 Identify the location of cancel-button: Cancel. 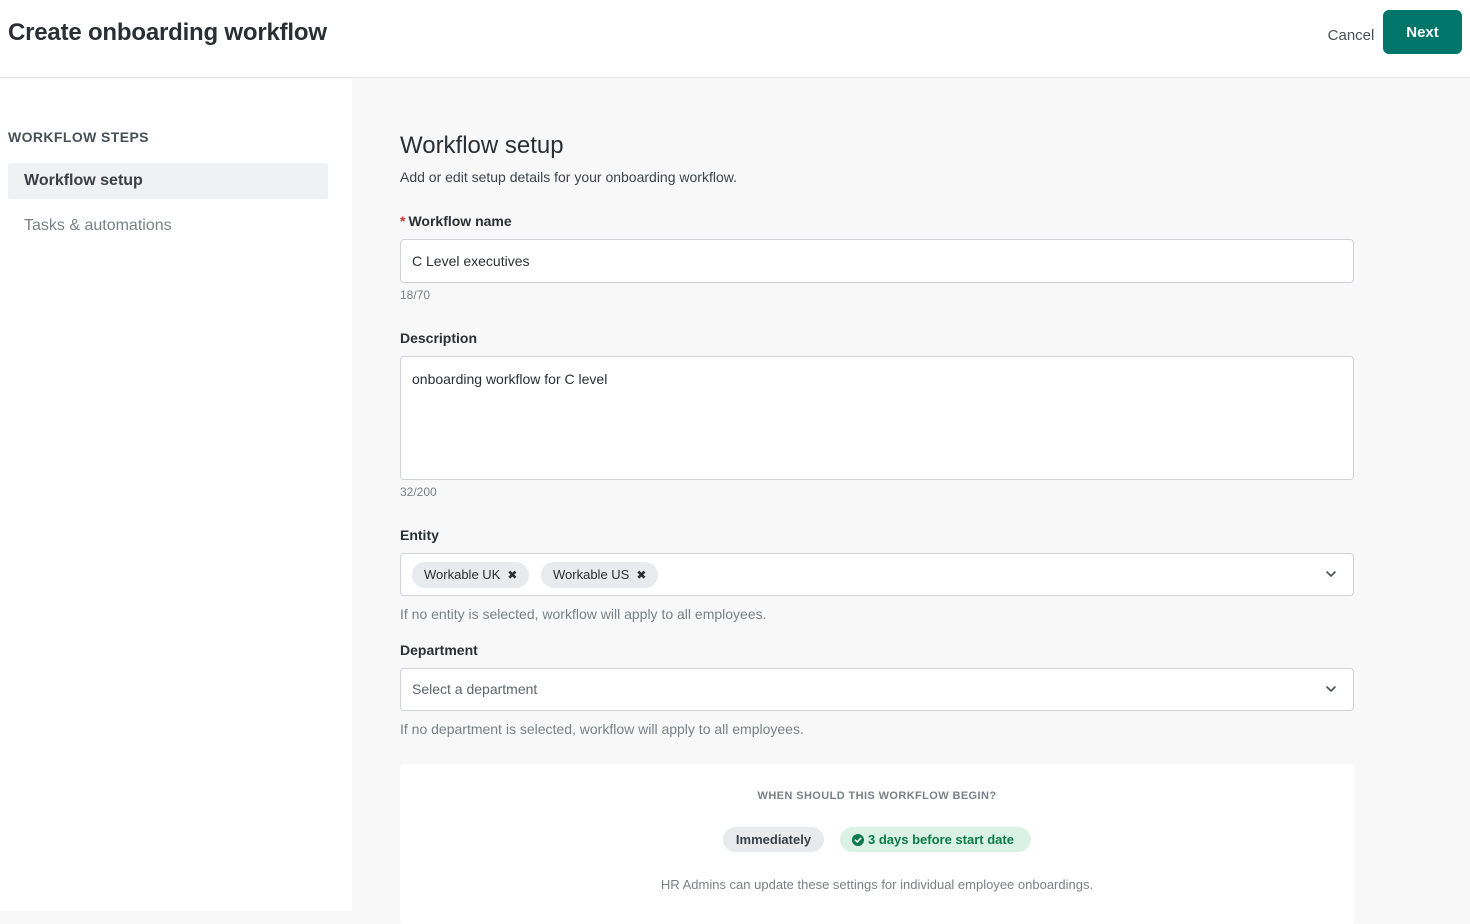
(1351, 35).